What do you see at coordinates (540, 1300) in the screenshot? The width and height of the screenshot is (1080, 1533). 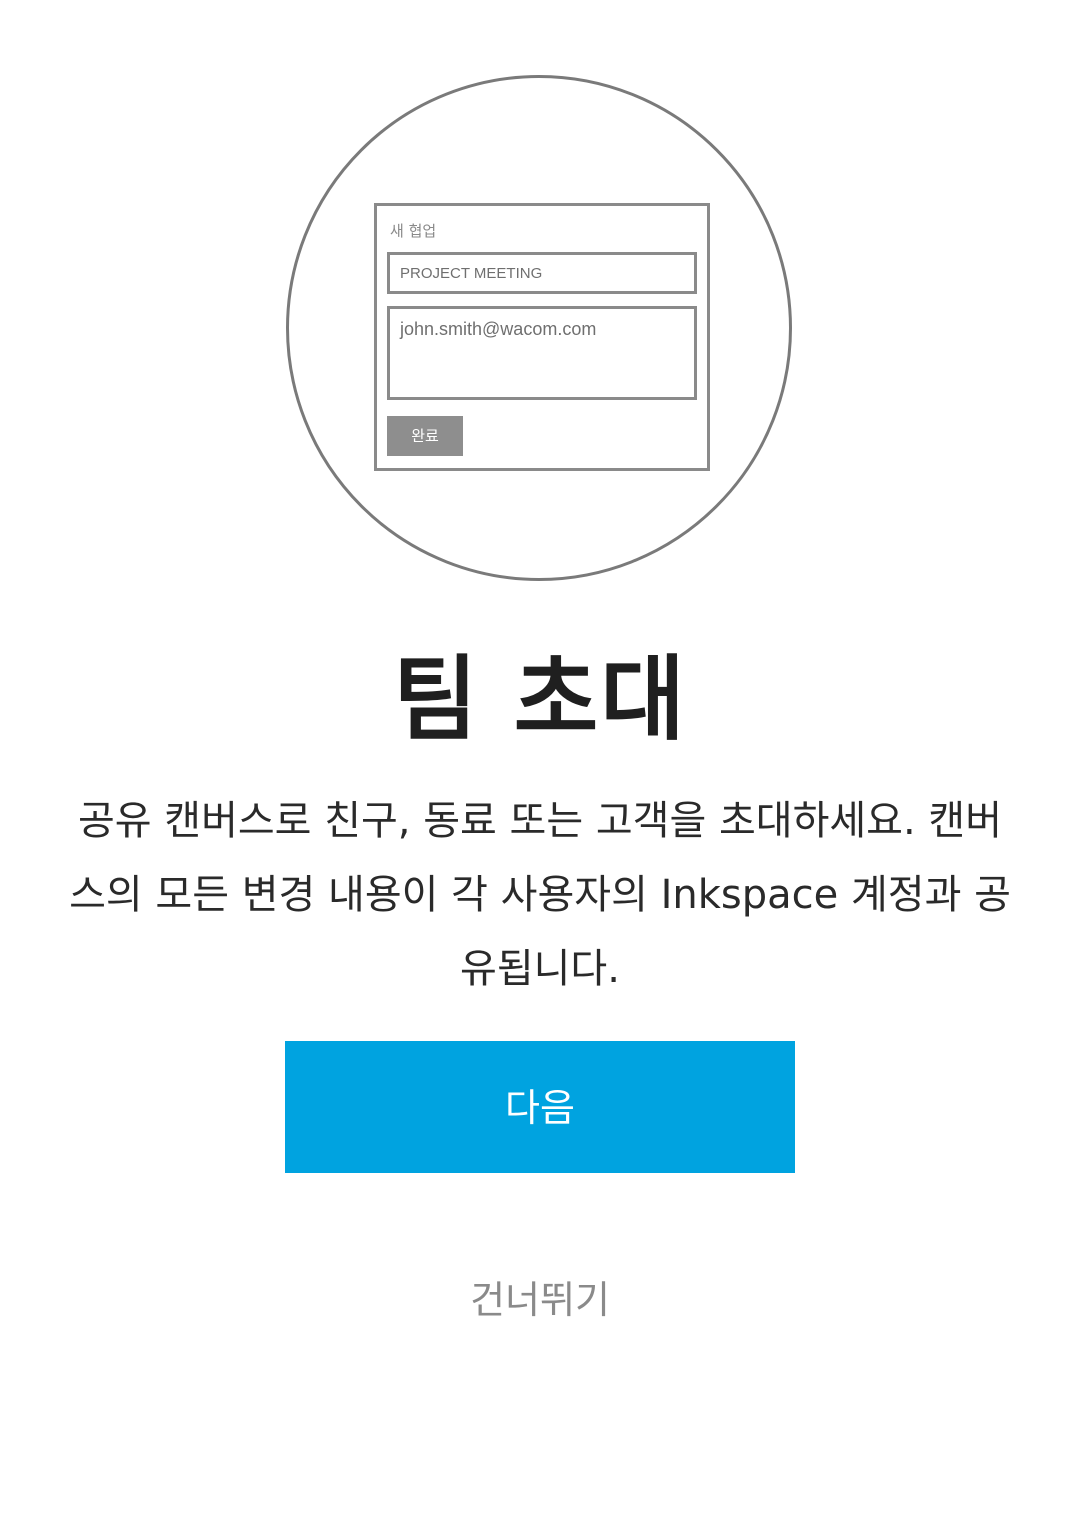 I see `skip-link: 건너뛰기` at bounding box center [540, 1300].